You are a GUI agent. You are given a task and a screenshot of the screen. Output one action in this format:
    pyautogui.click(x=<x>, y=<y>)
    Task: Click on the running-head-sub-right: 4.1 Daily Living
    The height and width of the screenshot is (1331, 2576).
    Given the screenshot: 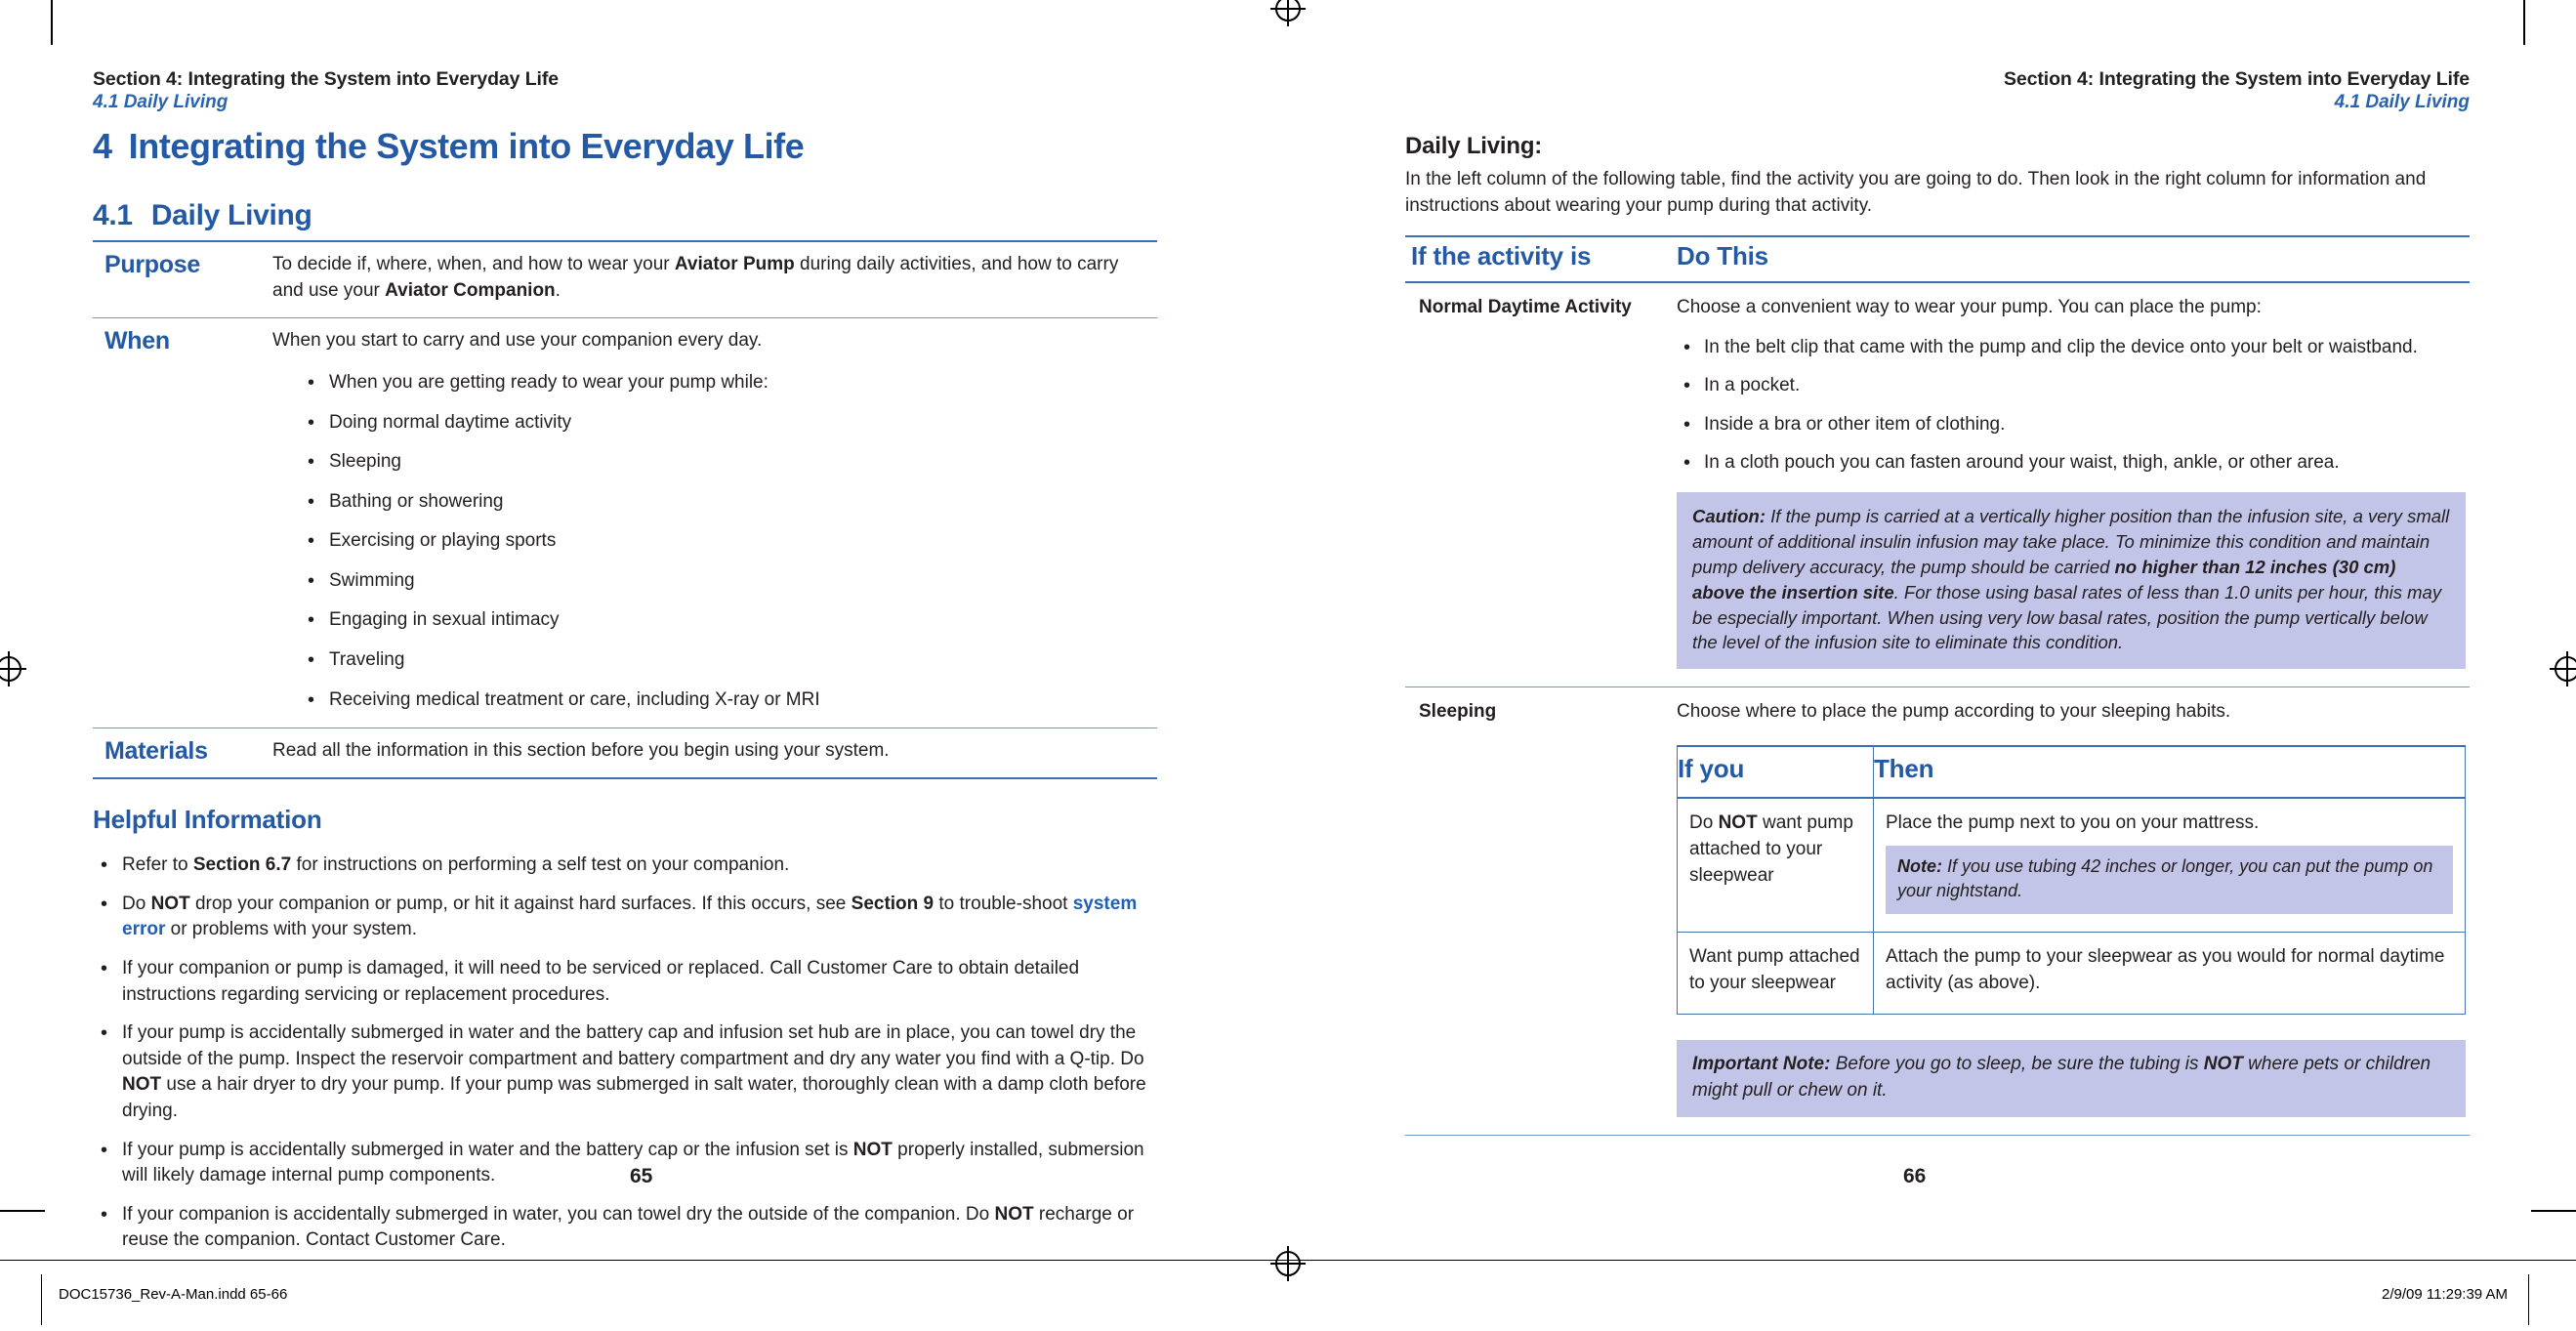 What is the action you would take?
    pyautogui.click(x=2402, y=102)
    